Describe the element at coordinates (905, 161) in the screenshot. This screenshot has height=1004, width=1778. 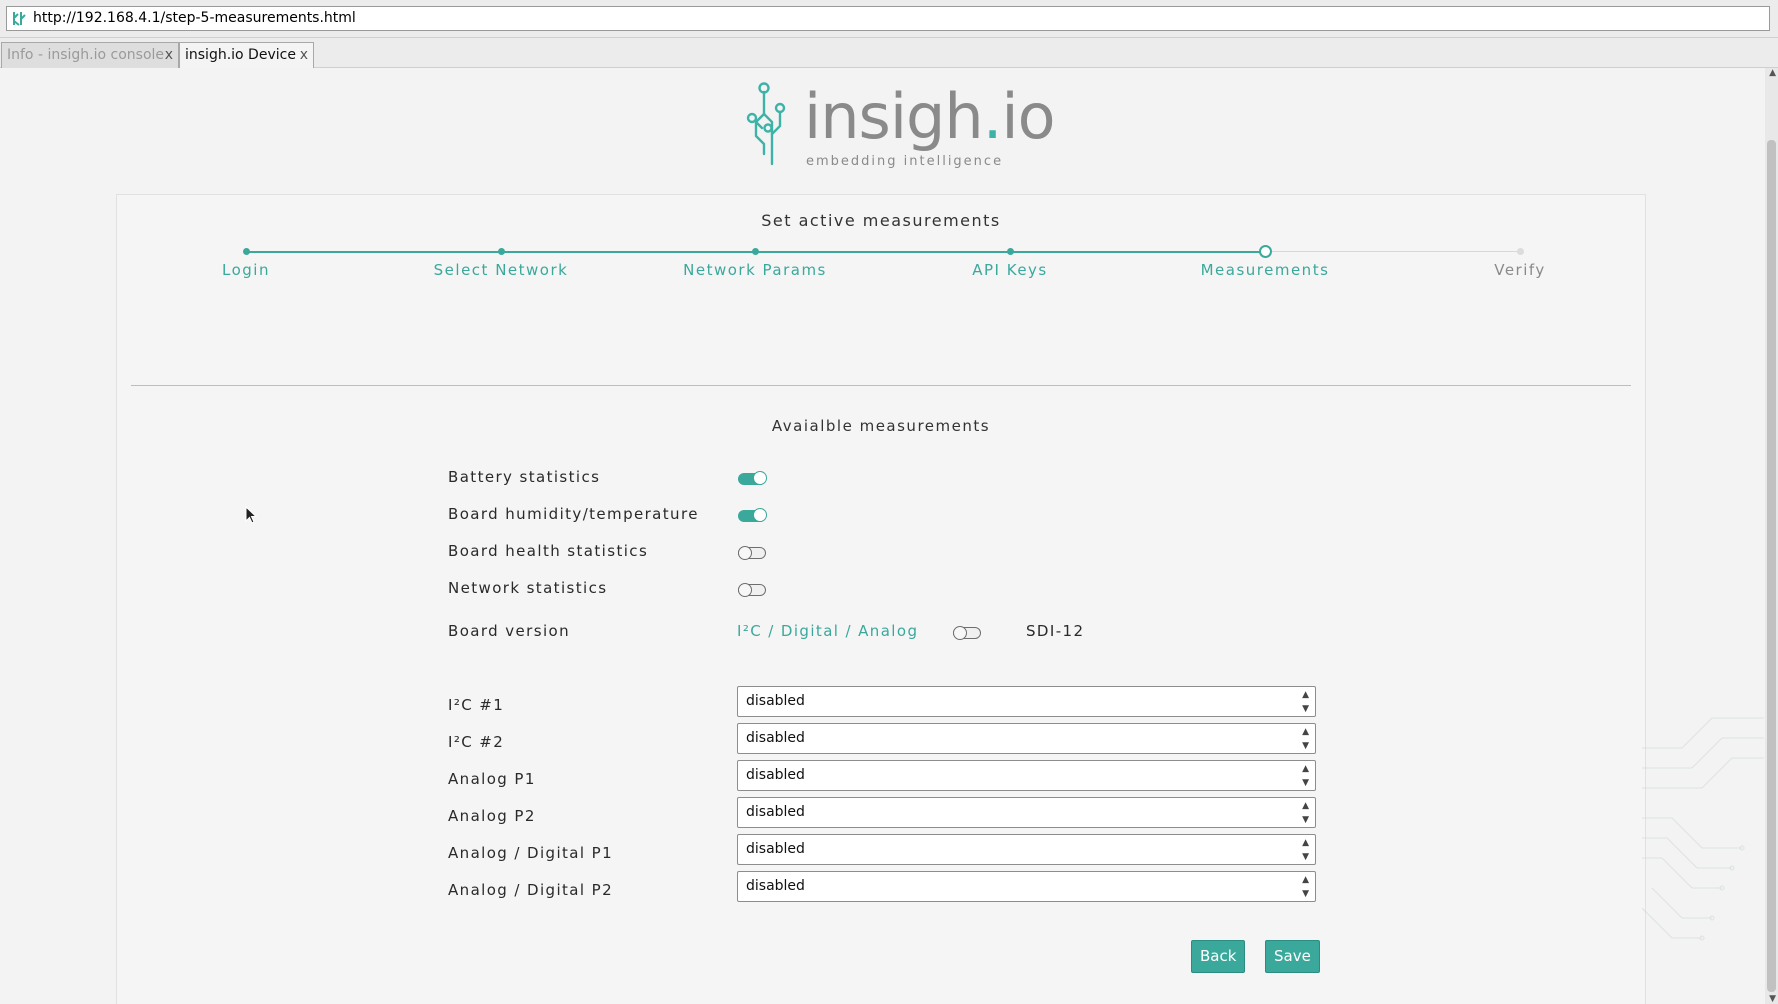
I see `logo-tagline: embedding intelligence` at that location.